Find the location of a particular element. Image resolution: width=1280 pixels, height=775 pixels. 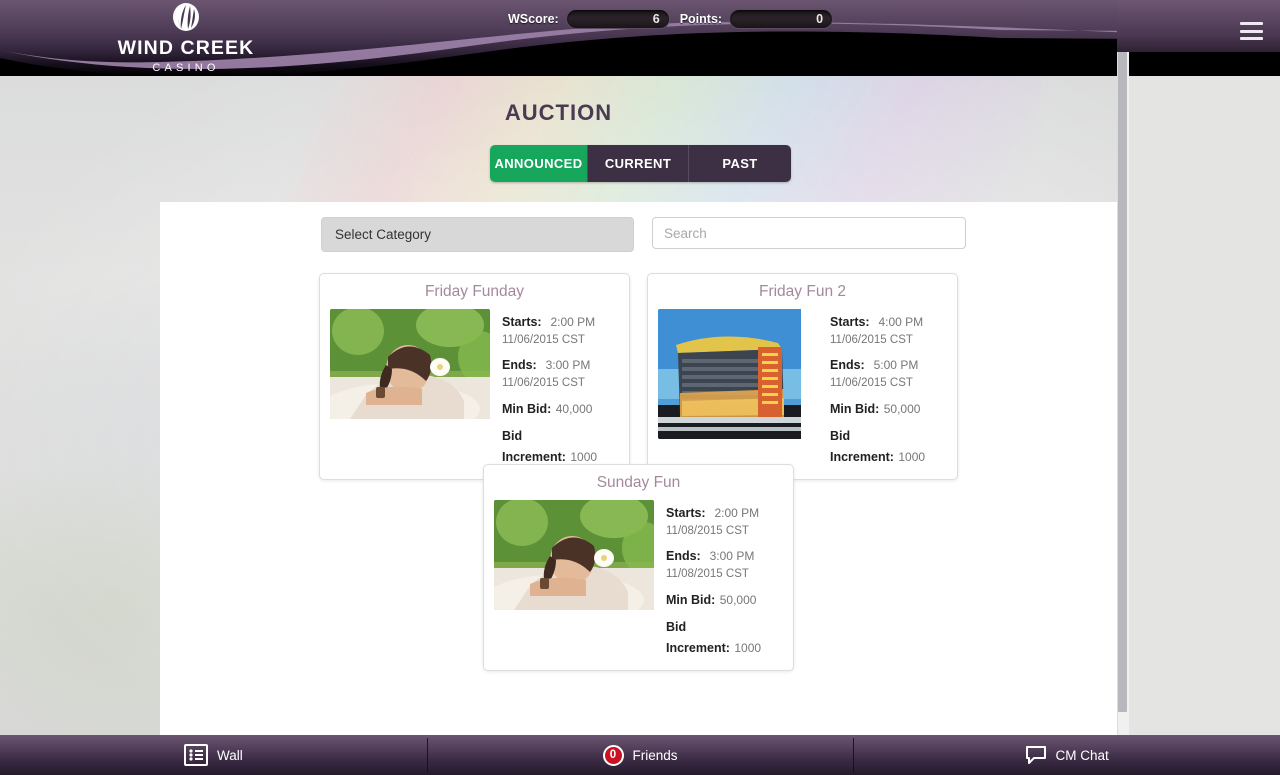

bottom-item-cm-chat-label: CM Chat is located at coordinates (1082, 755).